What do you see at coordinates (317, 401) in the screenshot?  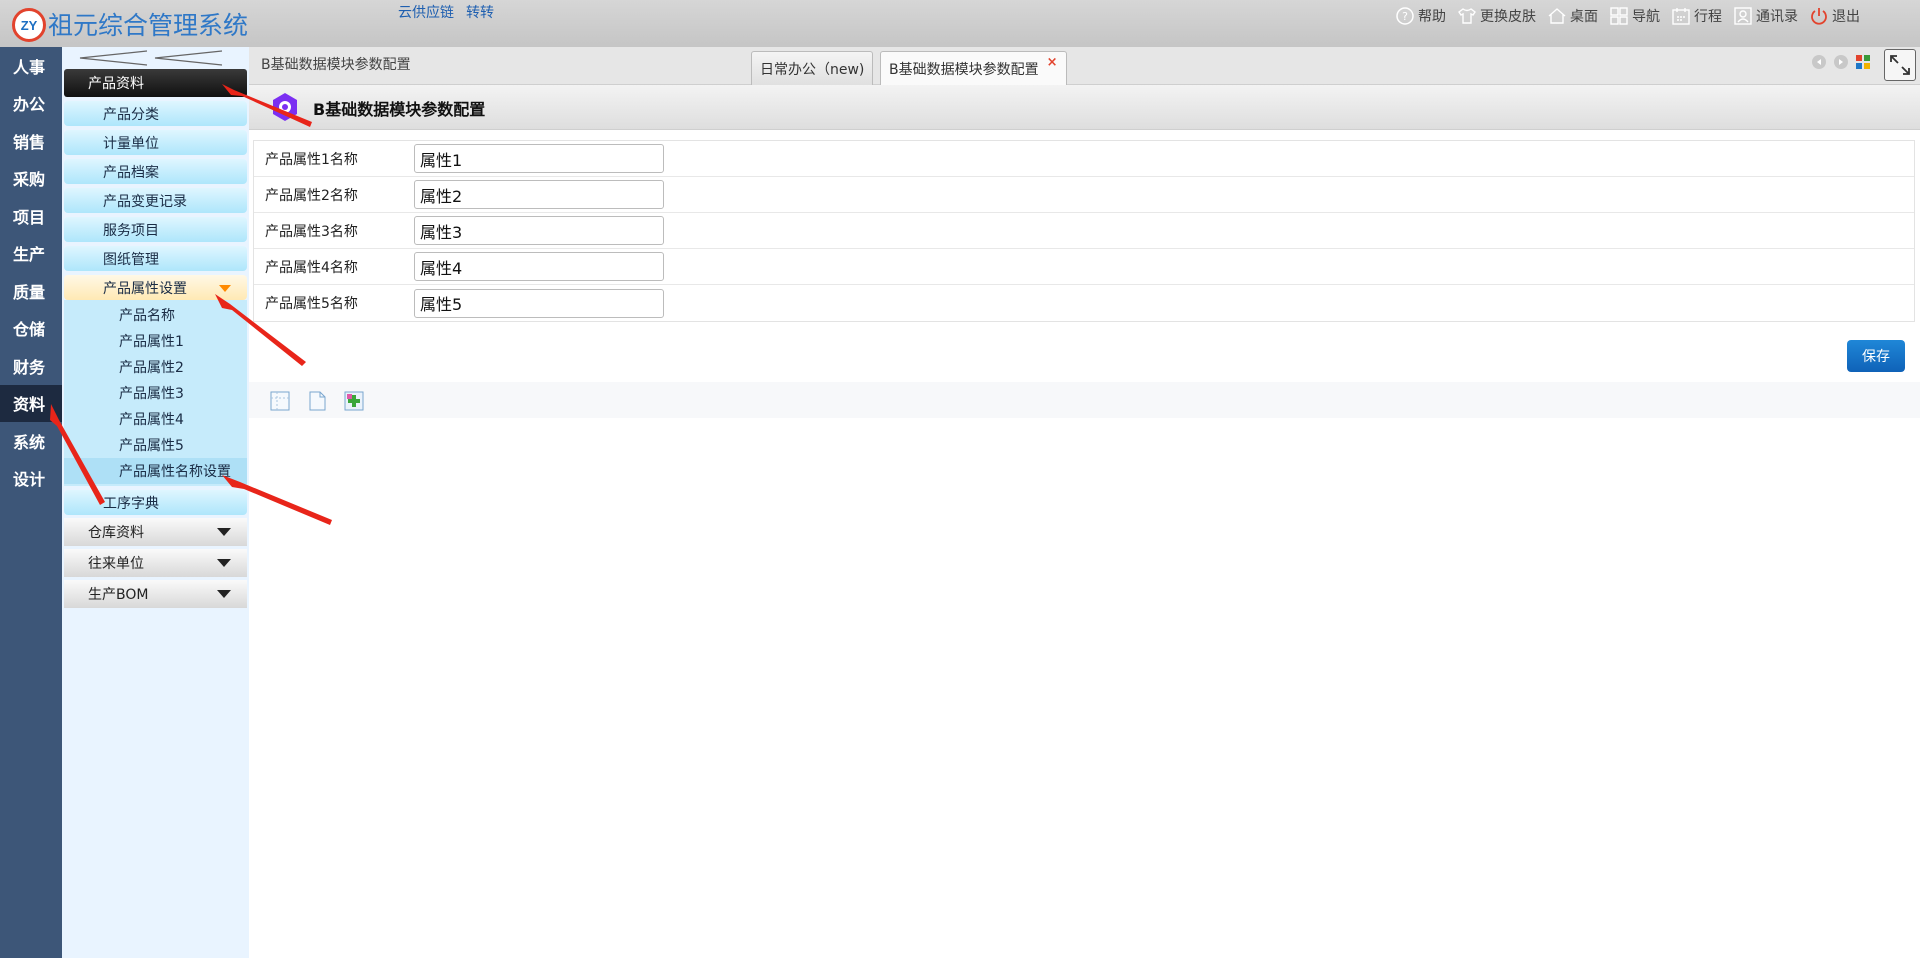 I see `document-icon` at bounding box center [317, 401].